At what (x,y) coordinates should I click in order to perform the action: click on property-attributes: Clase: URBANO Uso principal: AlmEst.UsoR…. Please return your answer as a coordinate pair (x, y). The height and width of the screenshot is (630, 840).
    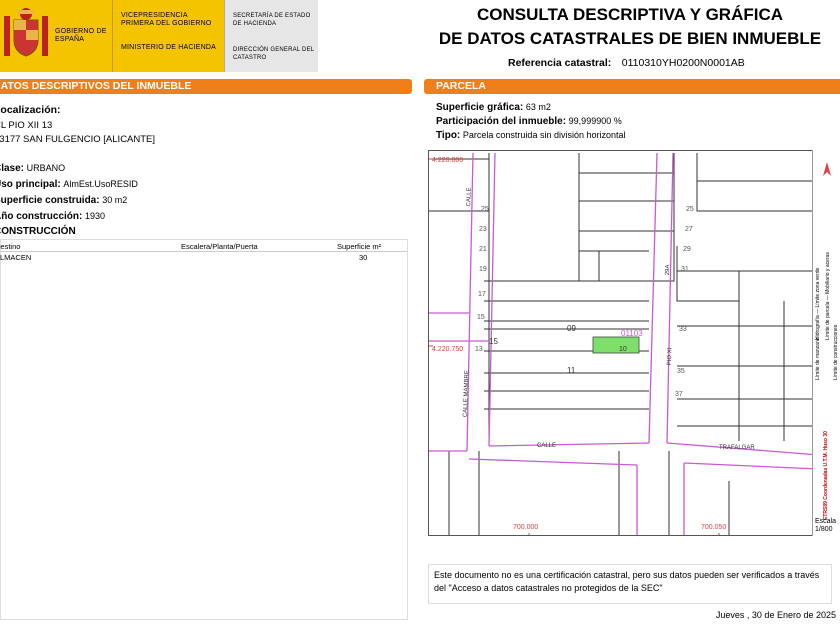
    Looking at the image, I should click on (69, 192).